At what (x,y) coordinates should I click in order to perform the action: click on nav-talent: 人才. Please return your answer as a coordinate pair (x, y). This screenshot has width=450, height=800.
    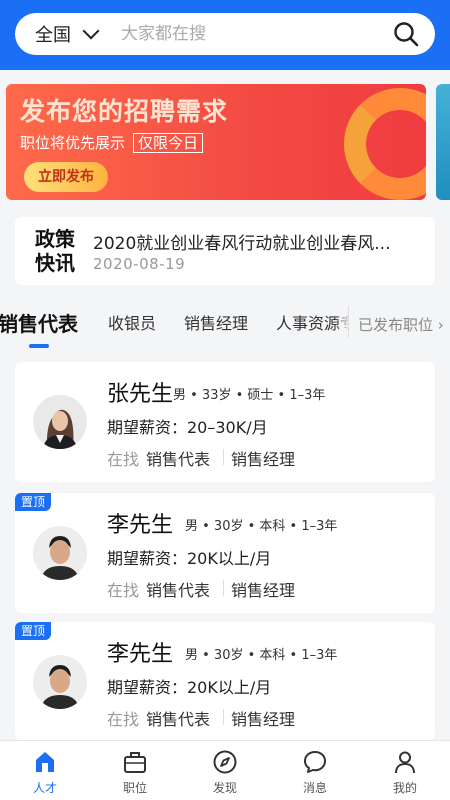
    Looking at the image, I should click on (45, 770).